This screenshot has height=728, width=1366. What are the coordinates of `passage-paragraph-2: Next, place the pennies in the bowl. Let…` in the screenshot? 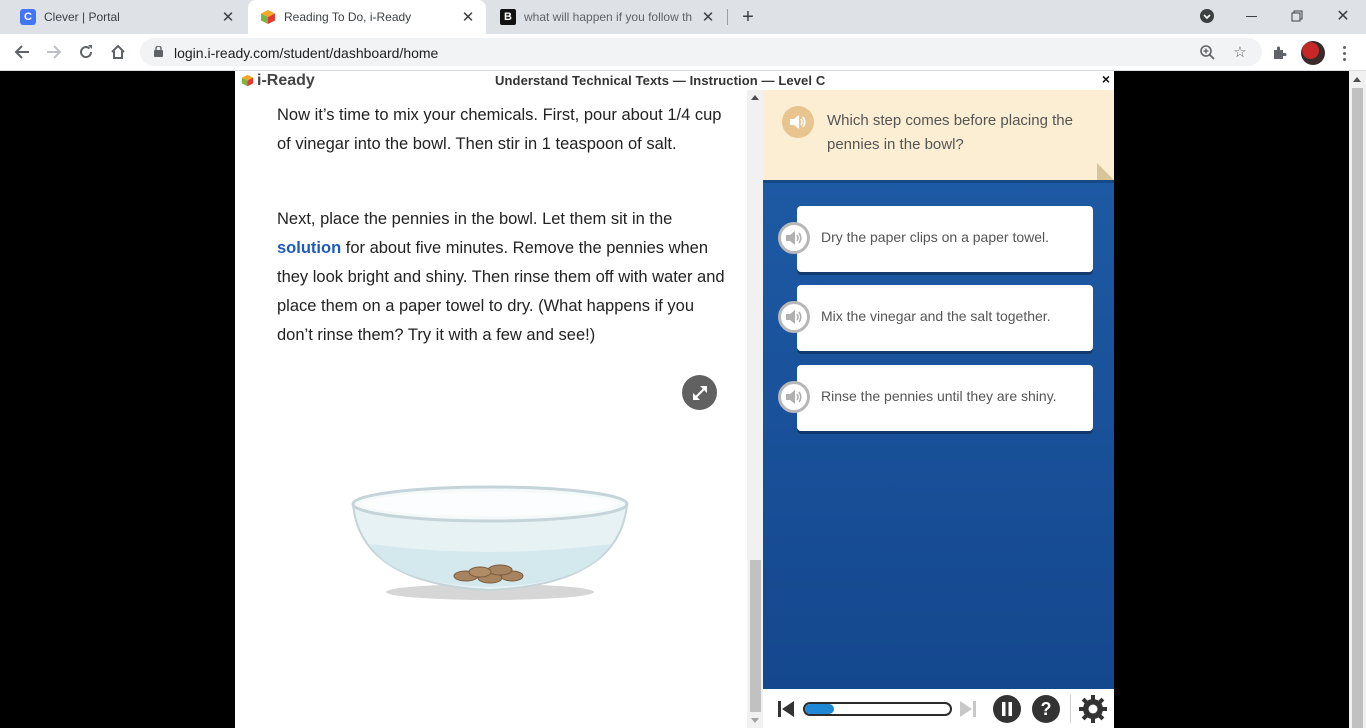 It's located at (502, 277).